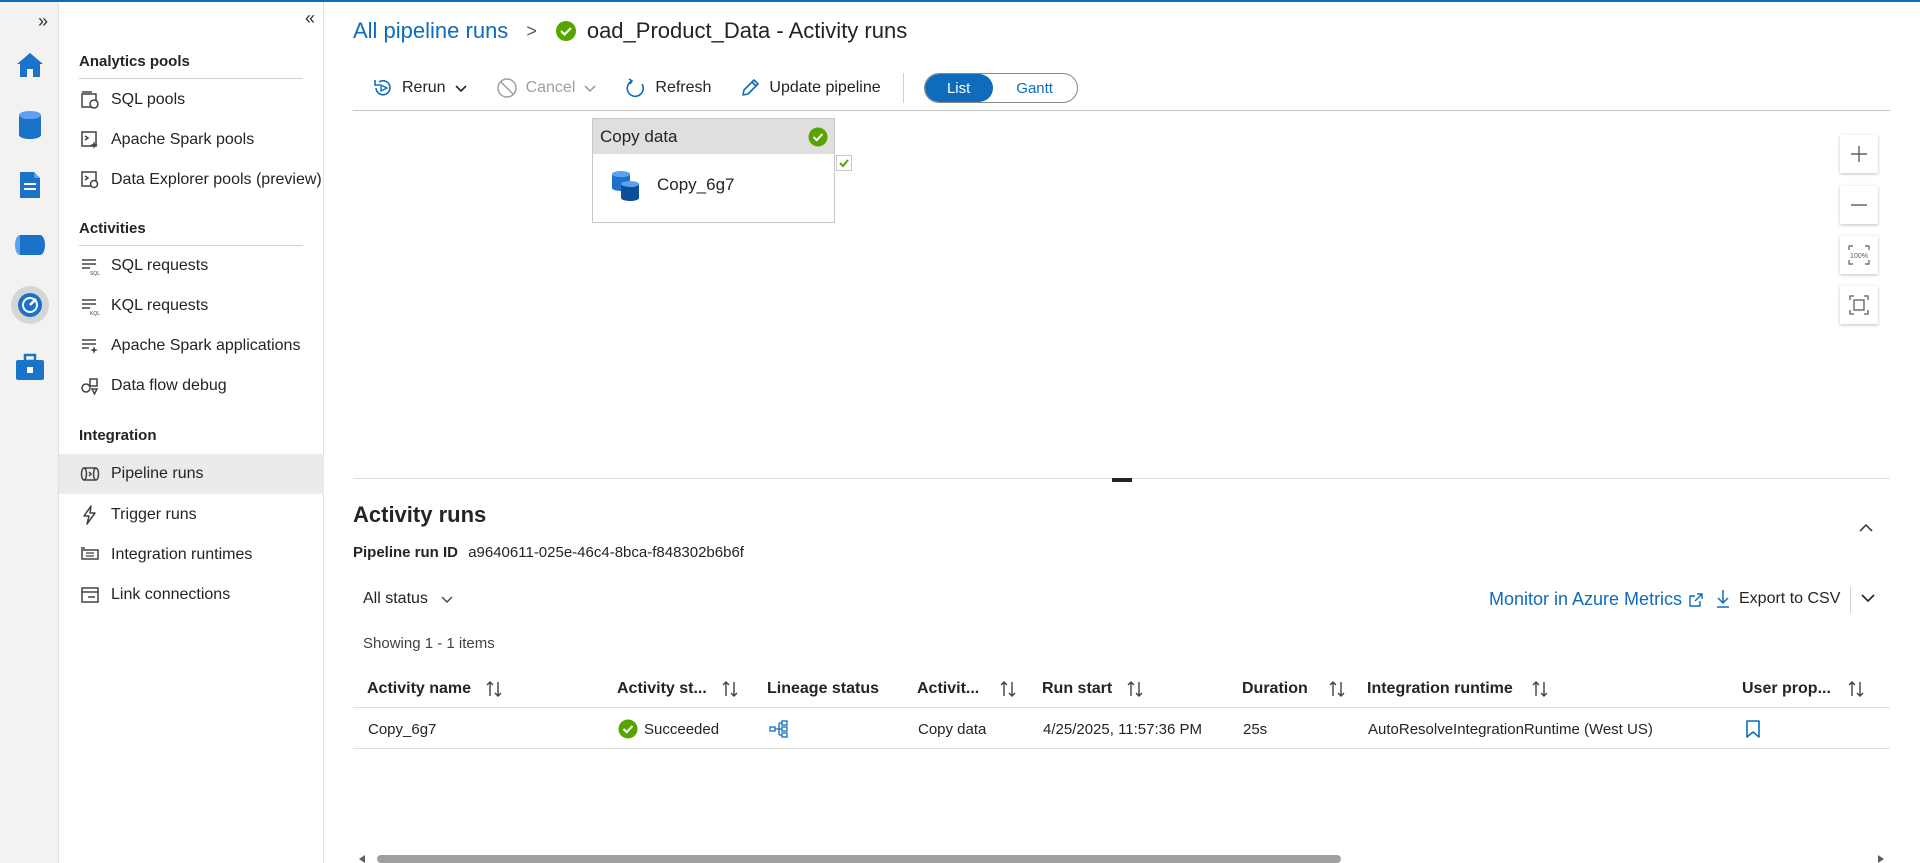 This screenshot has height=863, width=1920. I want to click on cell-activity-type: Copy data, so click(952, 729).